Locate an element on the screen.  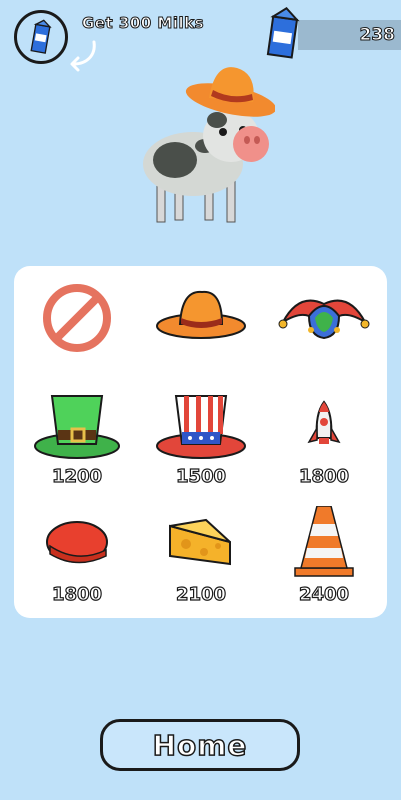
shop-item-jester-hat is located at coordinates (324, 329).